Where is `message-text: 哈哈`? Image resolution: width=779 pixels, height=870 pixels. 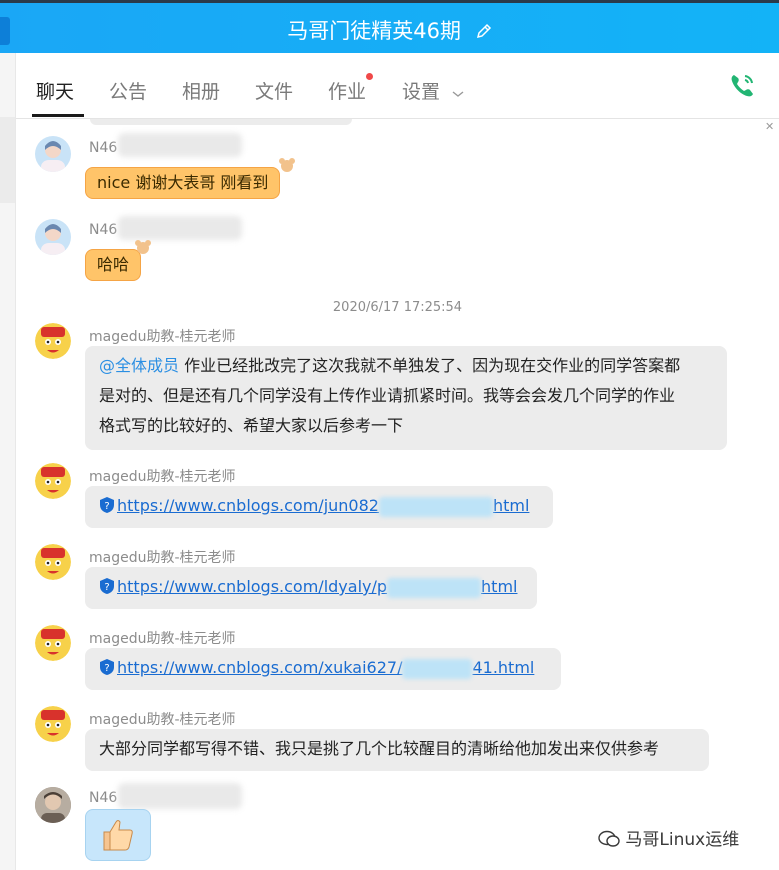 message-text: 哈哈 is located at coordinates (113, 264).